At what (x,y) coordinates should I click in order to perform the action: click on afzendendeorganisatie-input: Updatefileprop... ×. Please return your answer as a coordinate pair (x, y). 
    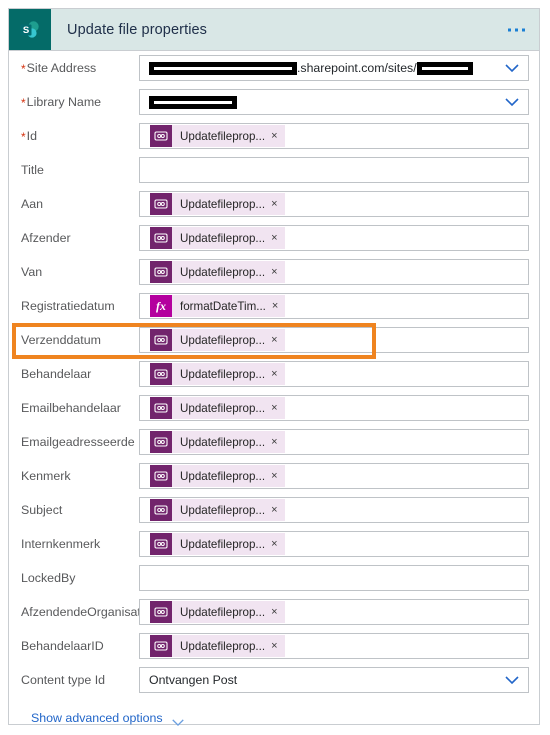
    Looking at the image, I should click on (334, 612).